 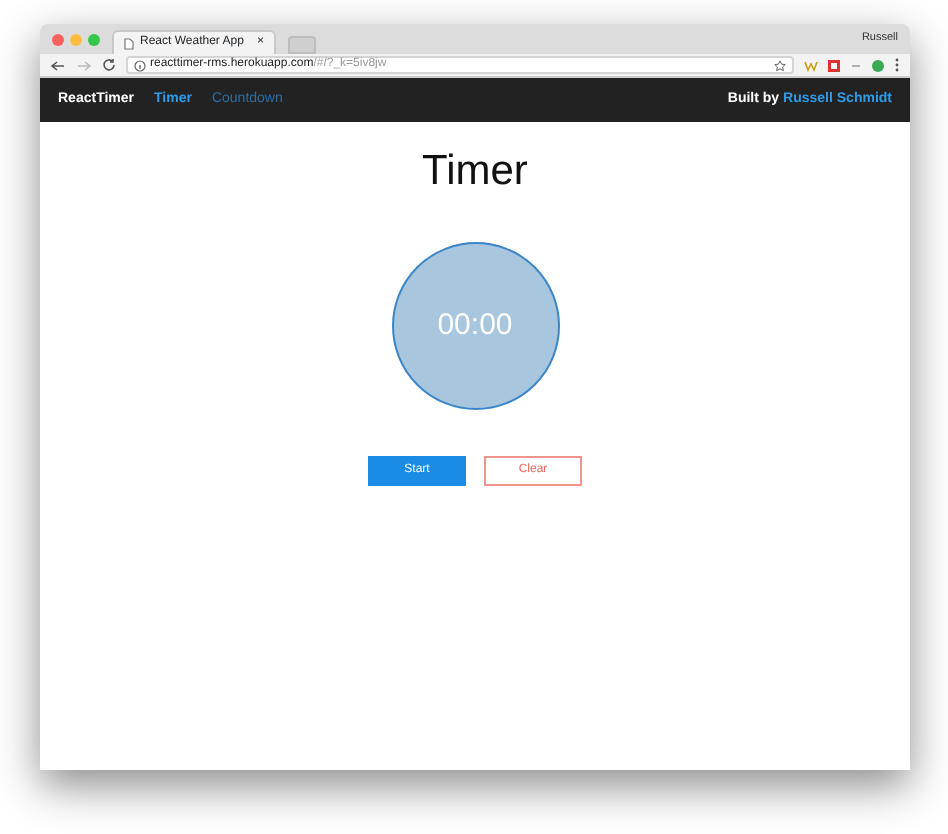 What do you see at coordinates (129, 43) in the screenshot?
I see `page-icon` at bounding box center [129, 43].